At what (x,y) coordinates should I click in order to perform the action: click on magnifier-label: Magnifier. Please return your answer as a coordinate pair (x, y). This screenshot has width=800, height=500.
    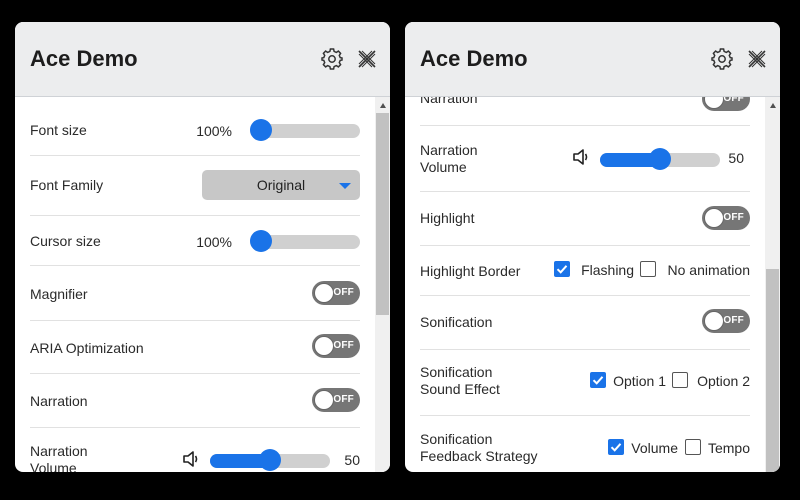
    Looking at the image, I should click on (59, 294).